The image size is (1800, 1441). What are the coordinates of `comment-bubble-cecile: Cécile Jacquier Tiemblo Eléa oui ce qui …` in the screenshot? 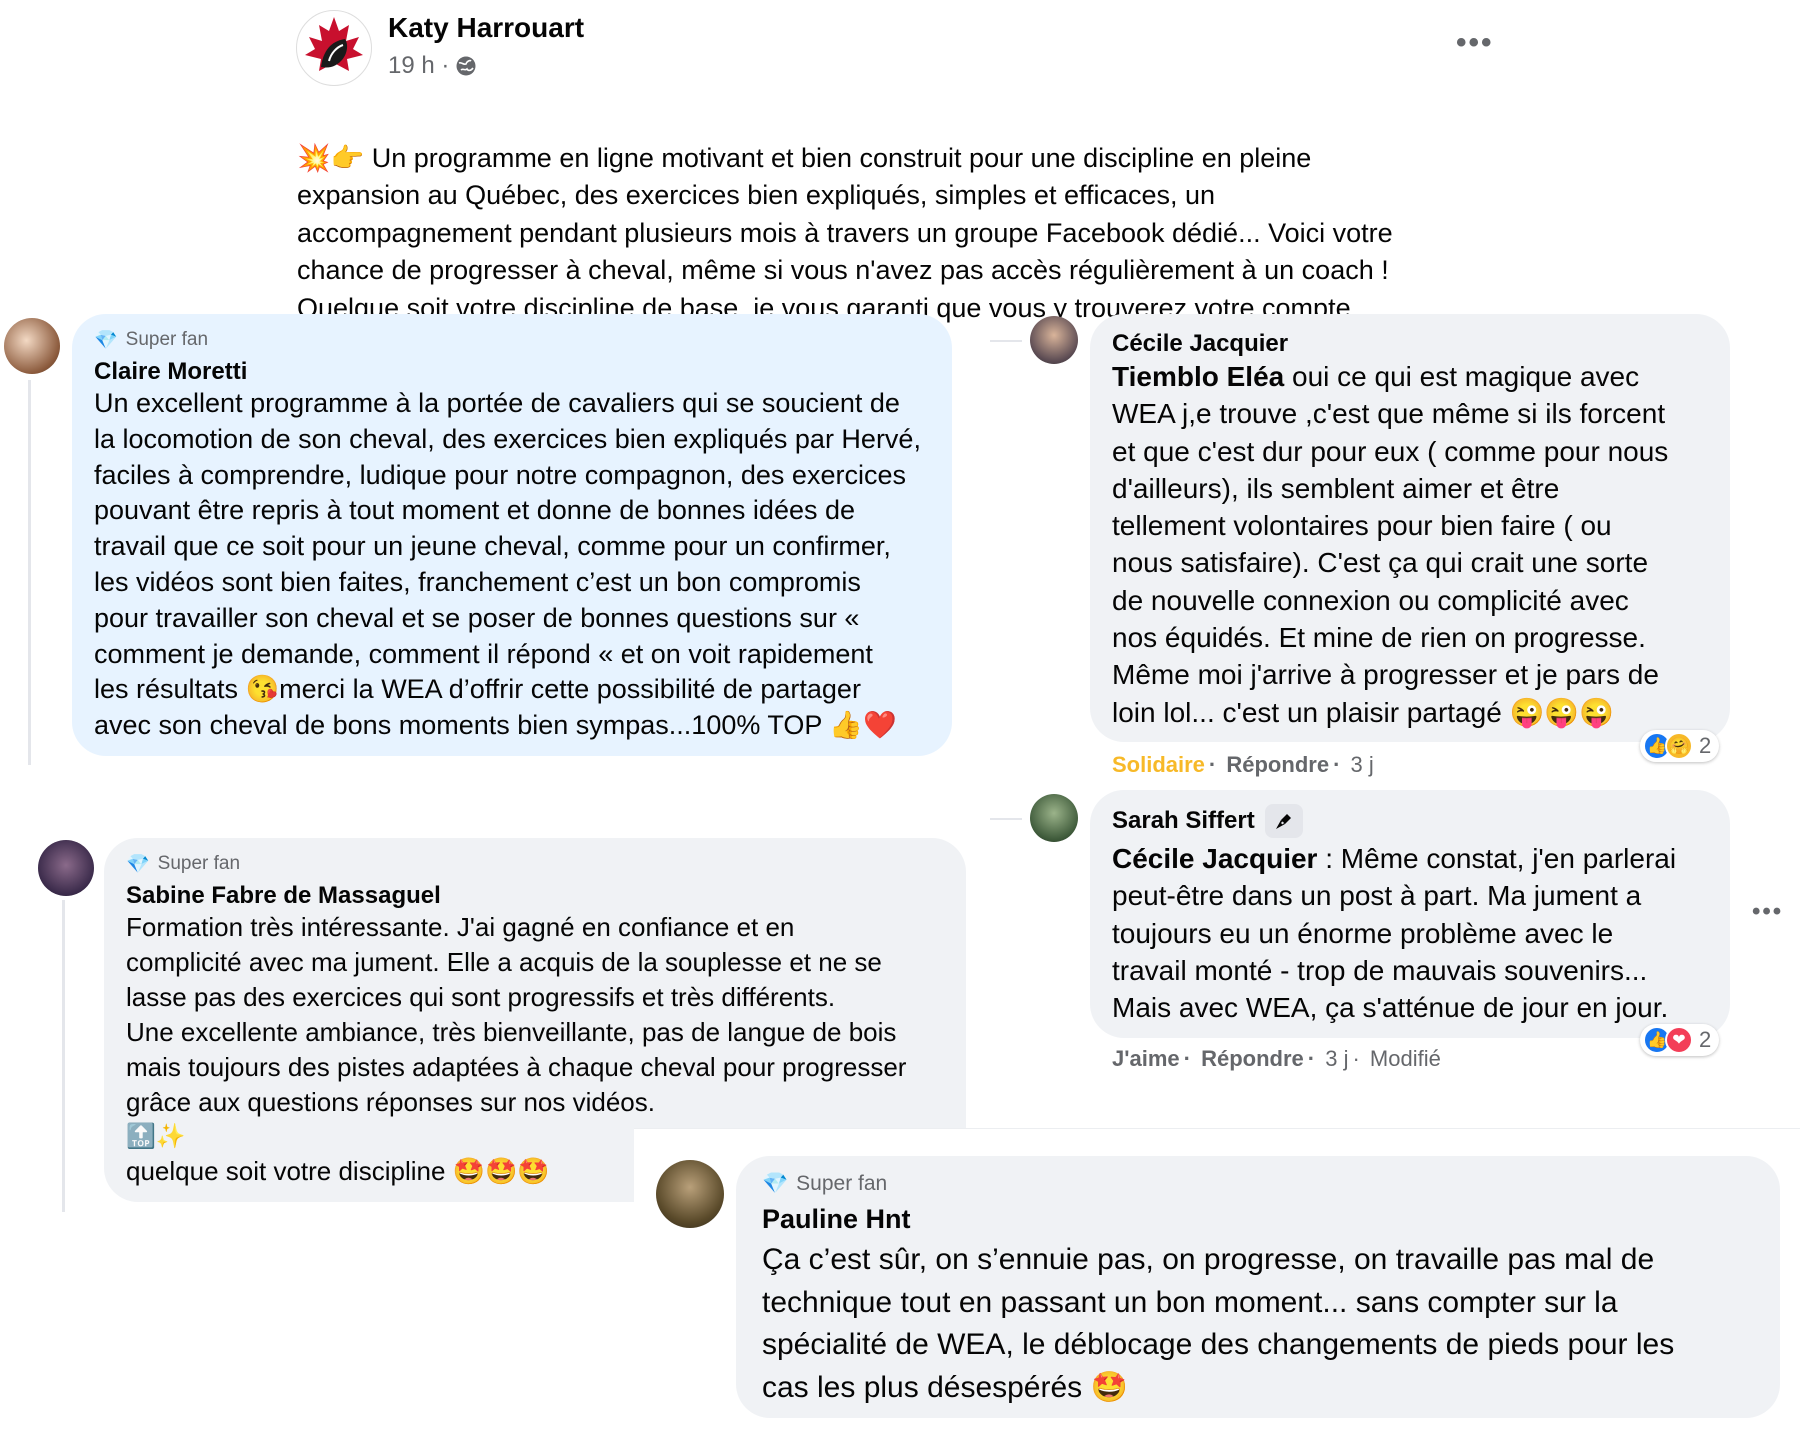 It's located at (1410, 528).